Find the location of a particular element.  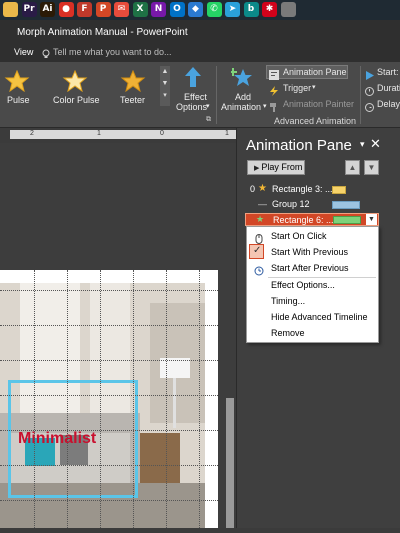

animation-painter-button: Animation Painter is located at coordinates (318, 104).